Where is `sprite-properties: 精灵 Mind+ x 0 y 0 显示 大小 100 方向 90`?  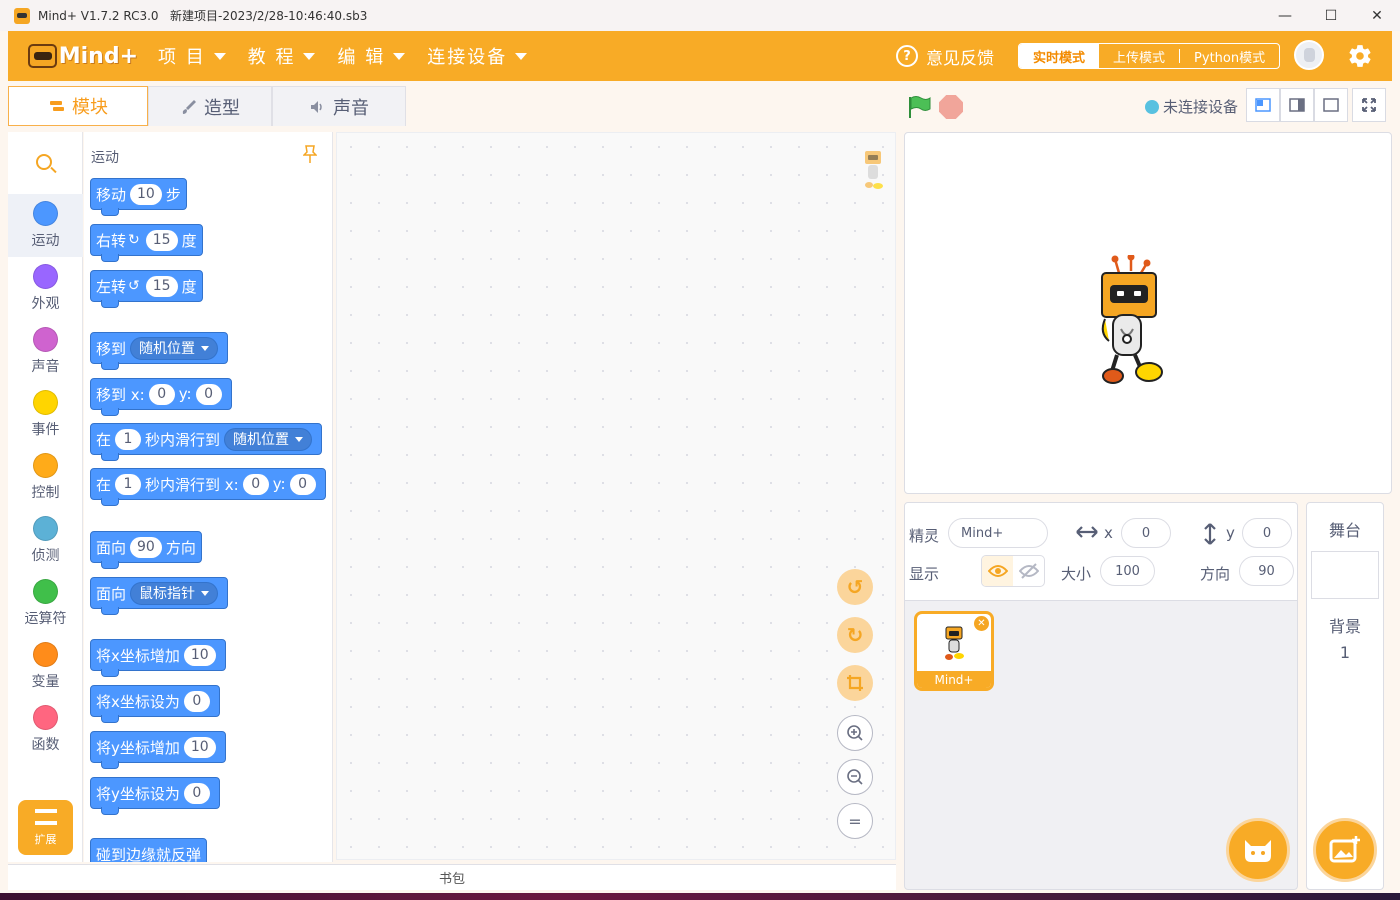
sprite-properties: 精灵 Mind+ x 0 y 0 显示 大小 100 方向 90 is located at coordinates (1101, 552).